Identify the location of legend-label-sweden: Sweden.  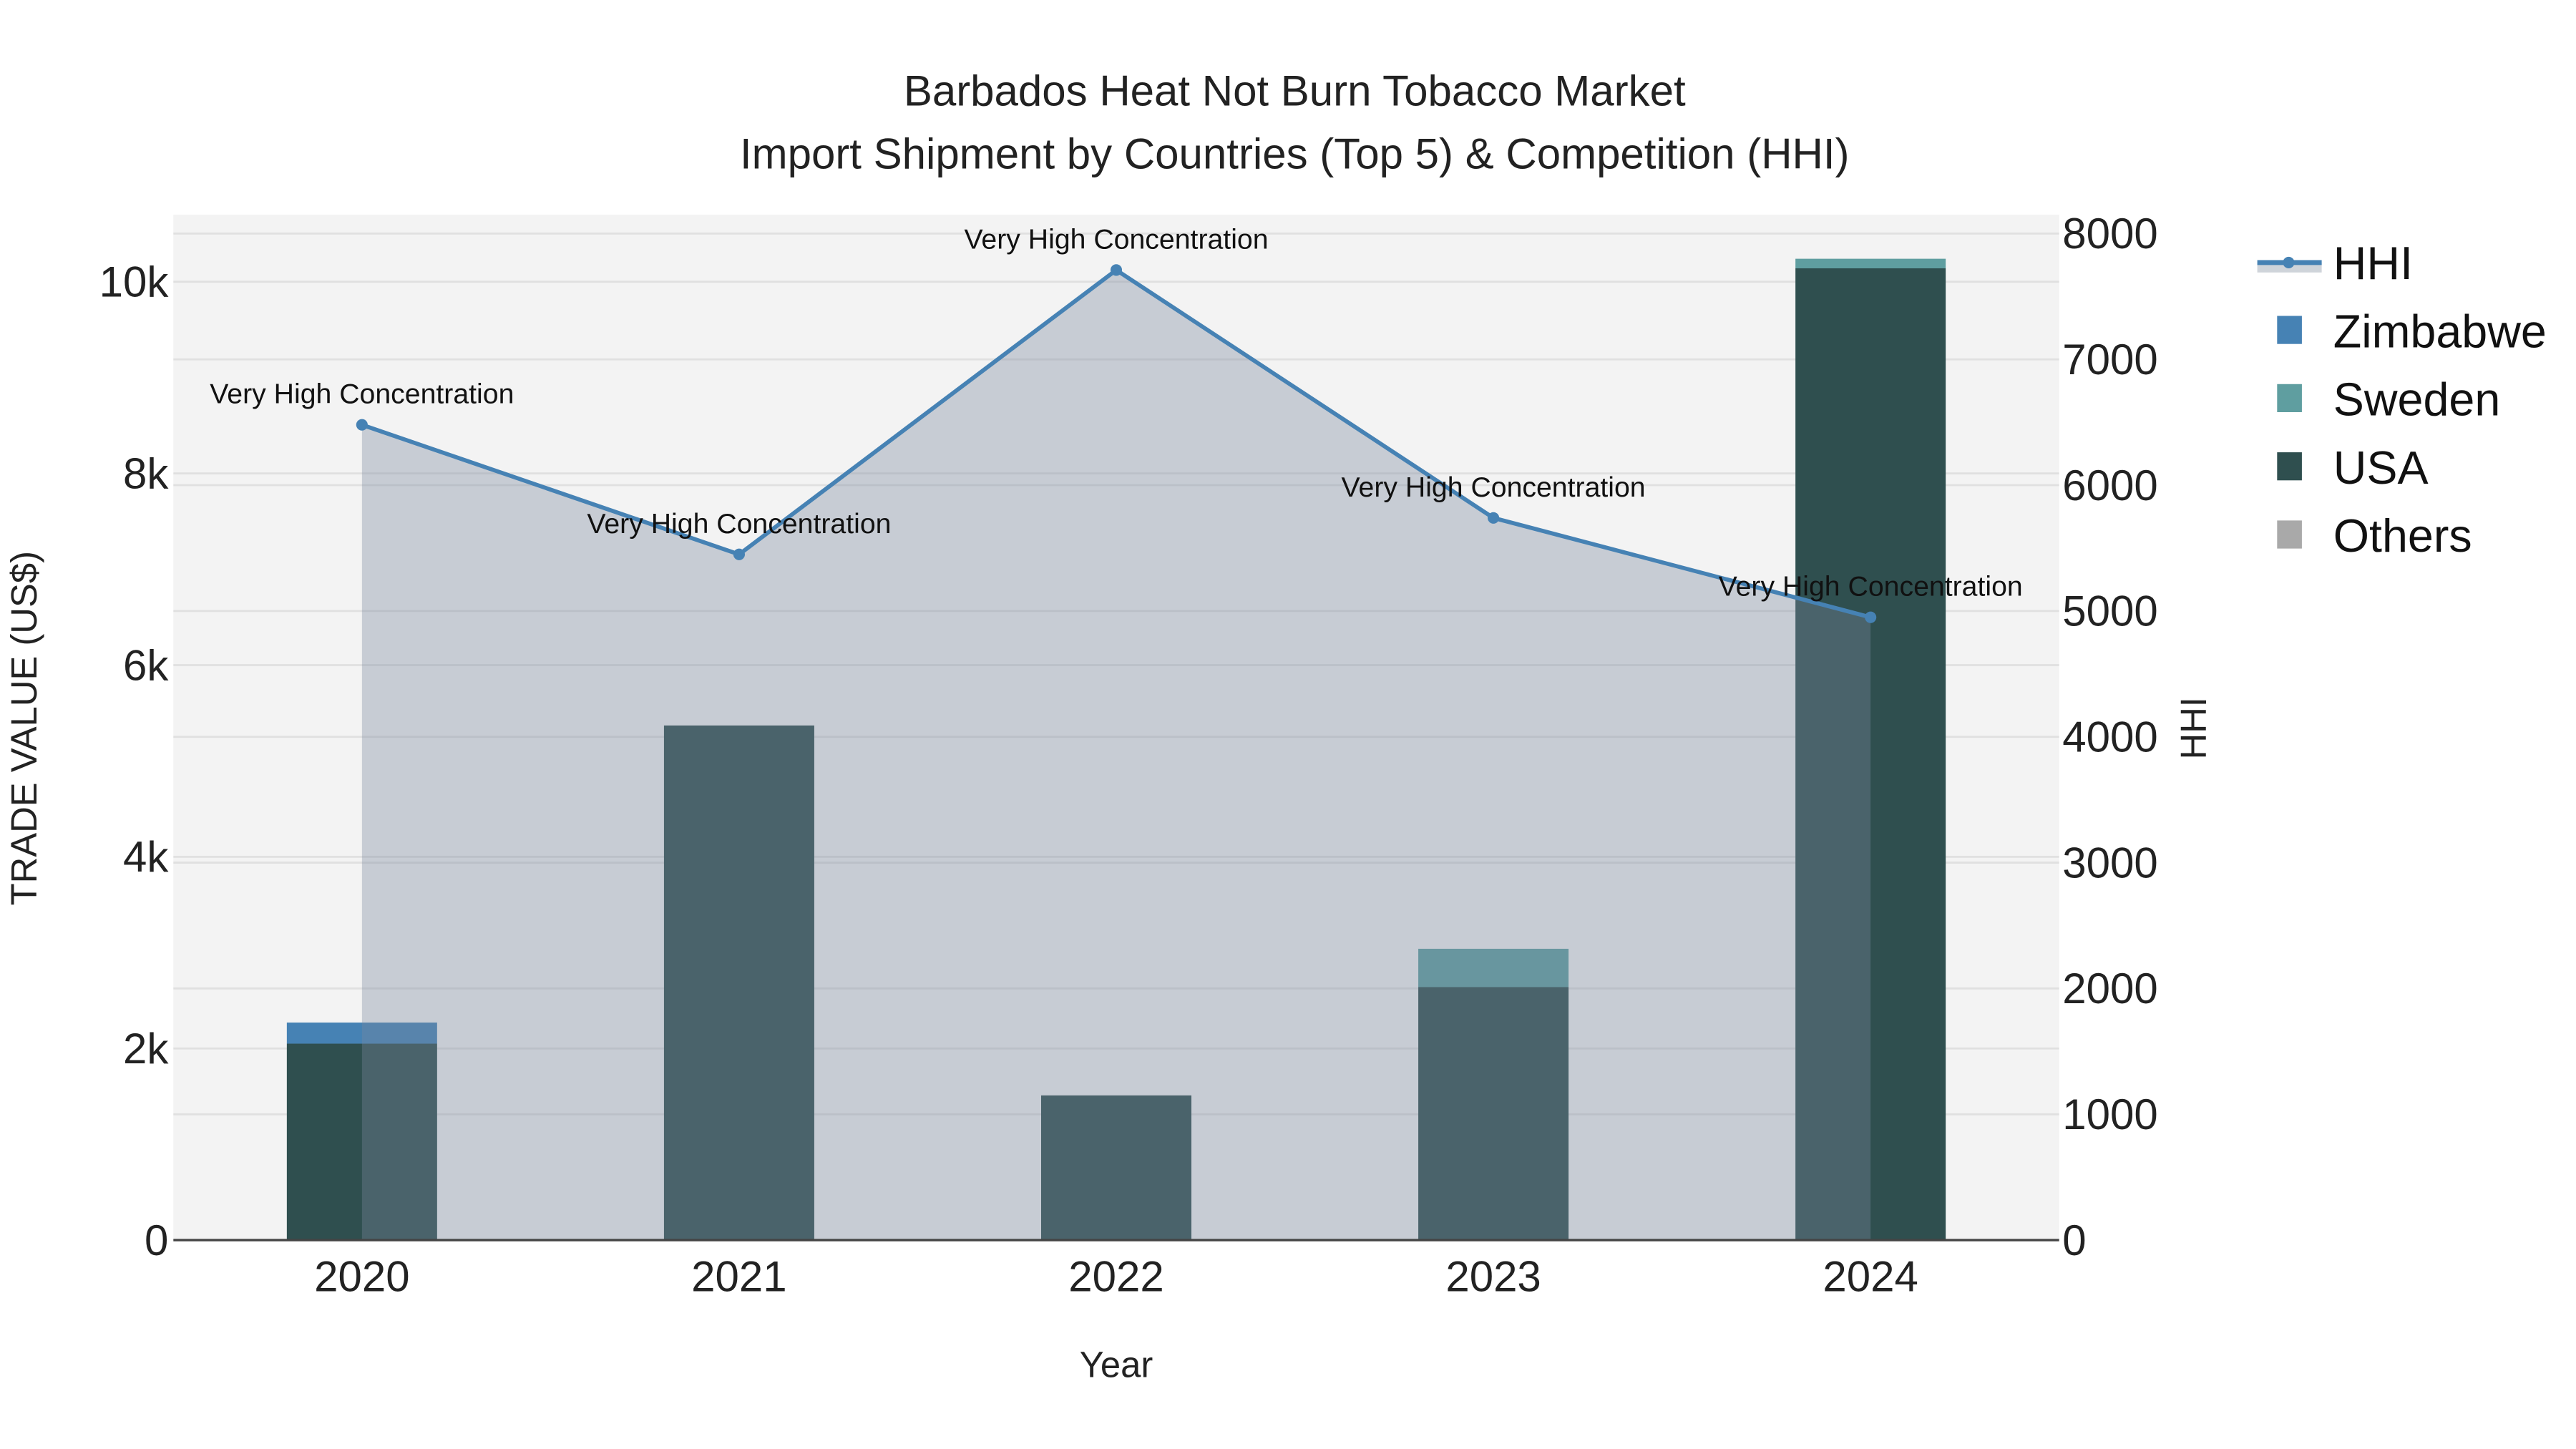
(2416, 400).